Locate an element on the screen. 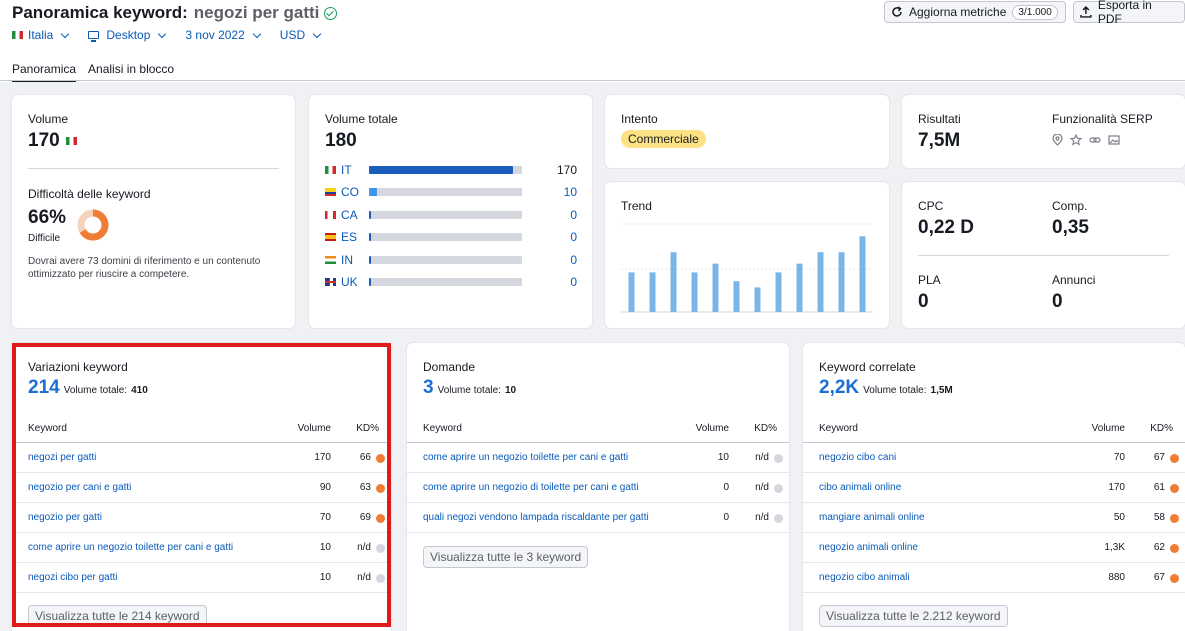 This screenshot has height=631, width=1185. volume-cell: 880 is located at coordinates (1116, 577).